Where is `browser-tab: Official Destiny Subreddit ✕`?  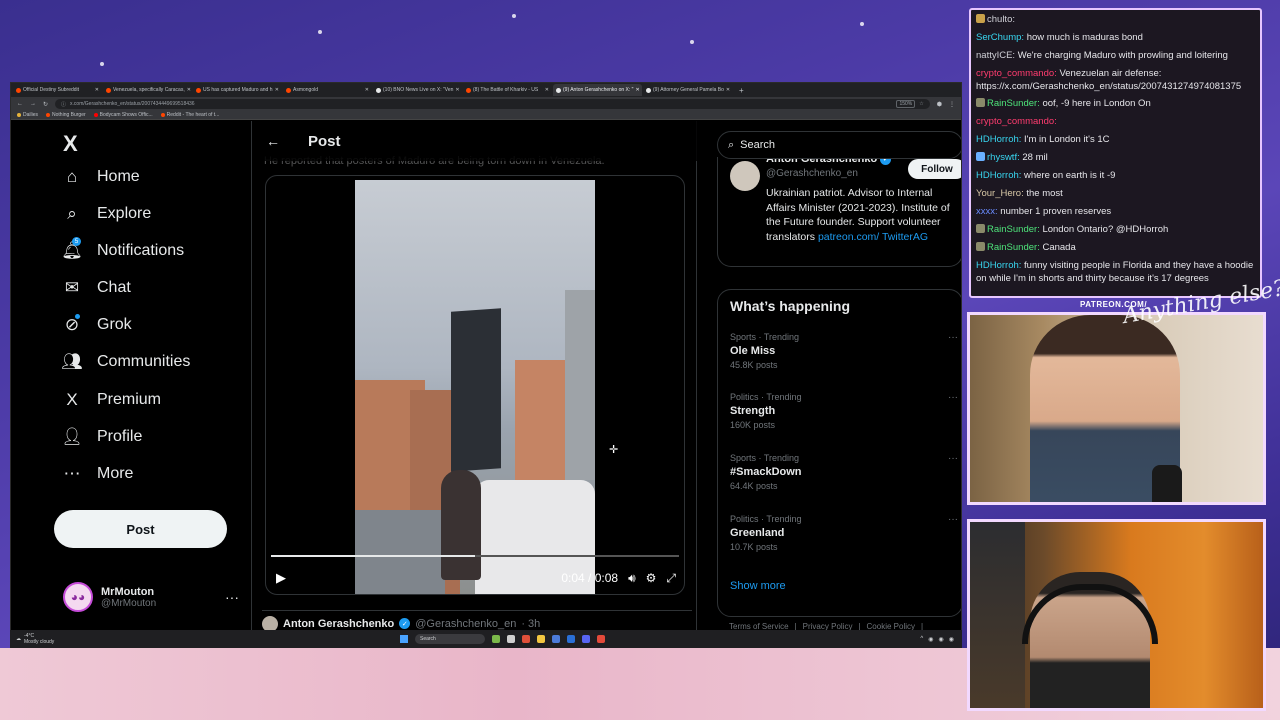 browser-tab: Official Destiny Subreddit ✕ is located at coordinates (57, 90).